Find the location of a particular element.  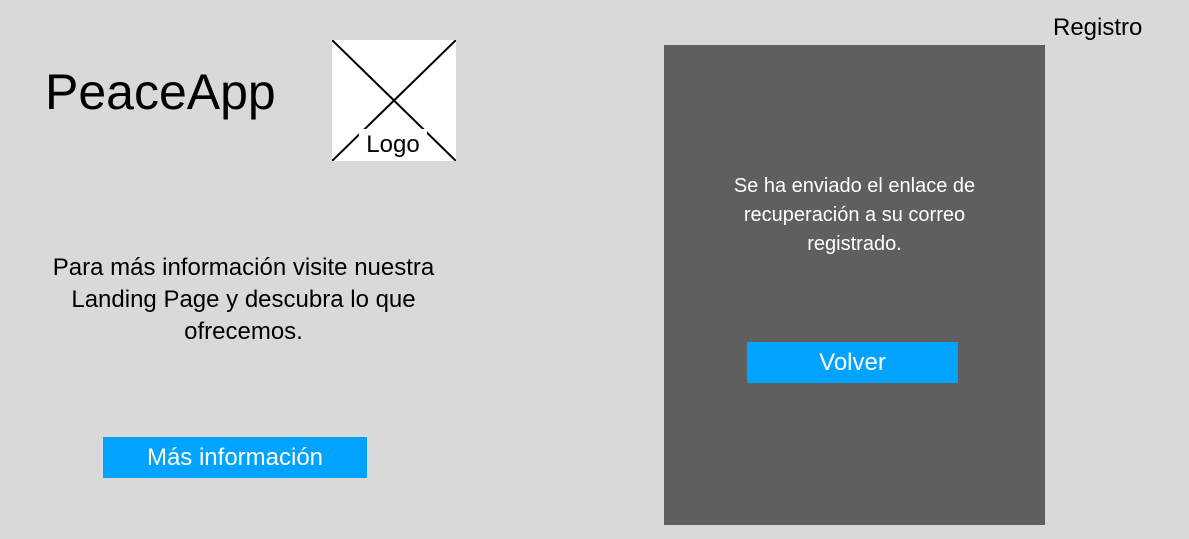

app-title: PeaceApp is located at coordinates (160, 92).